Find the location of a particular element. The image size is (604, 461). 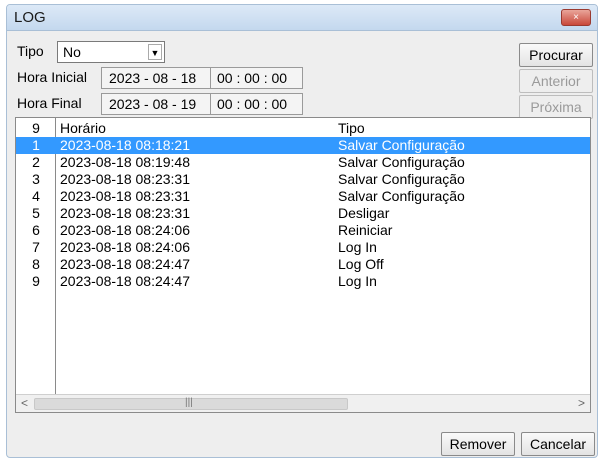

row-time: 2023-08-18 08:18:21 is located at coordinates (125, 145).